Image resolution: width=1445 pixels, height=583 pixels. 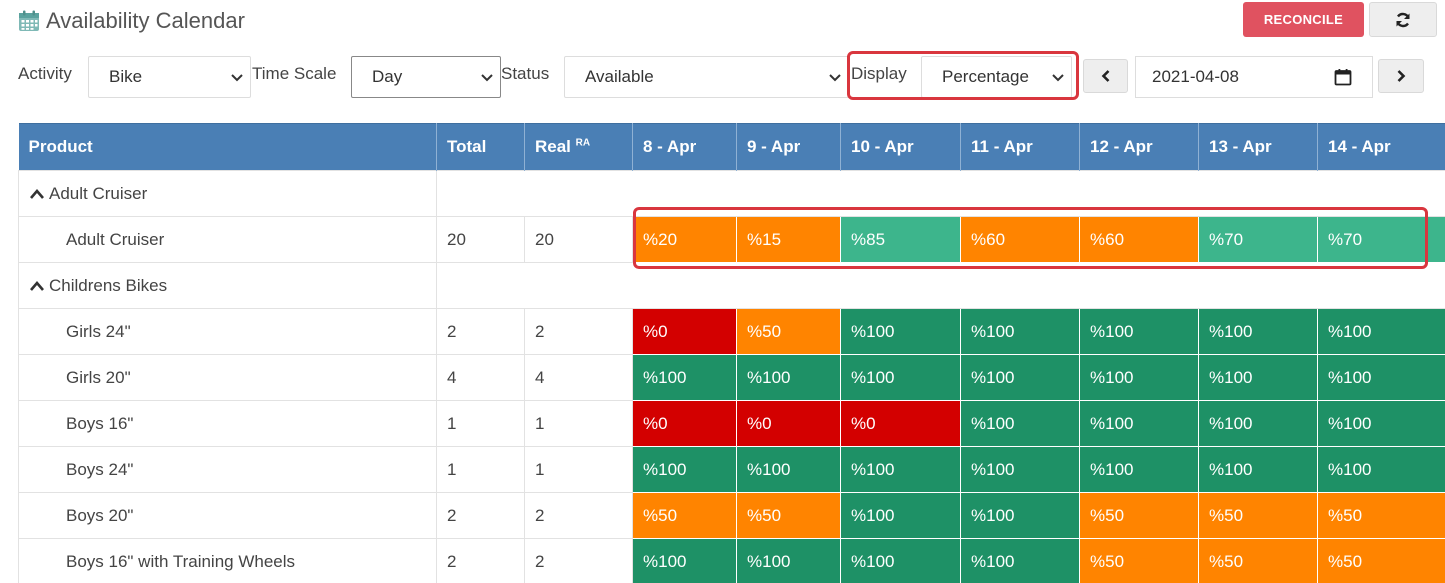 I want to click on page-title-bar: Availability Calendar, so click(x=131, y=21).